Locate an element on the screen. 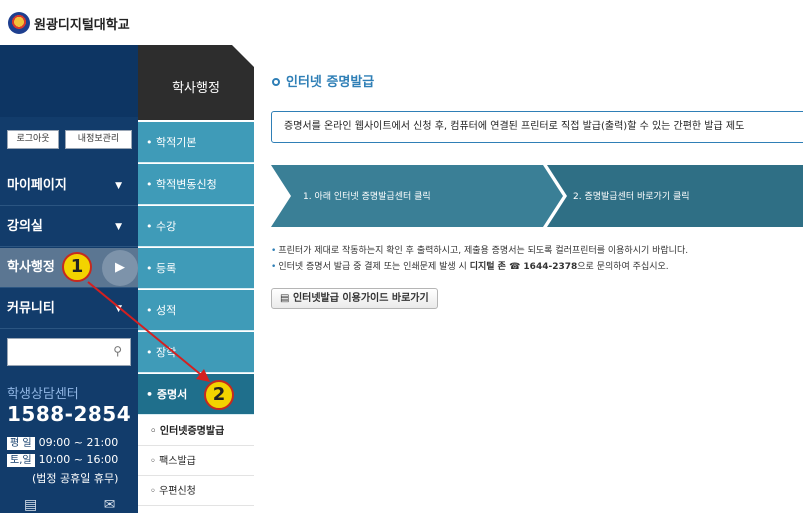 This screenshot has width=803, height=513. sub-item-tuition: • 등록 is located at coordinates (196, 268).